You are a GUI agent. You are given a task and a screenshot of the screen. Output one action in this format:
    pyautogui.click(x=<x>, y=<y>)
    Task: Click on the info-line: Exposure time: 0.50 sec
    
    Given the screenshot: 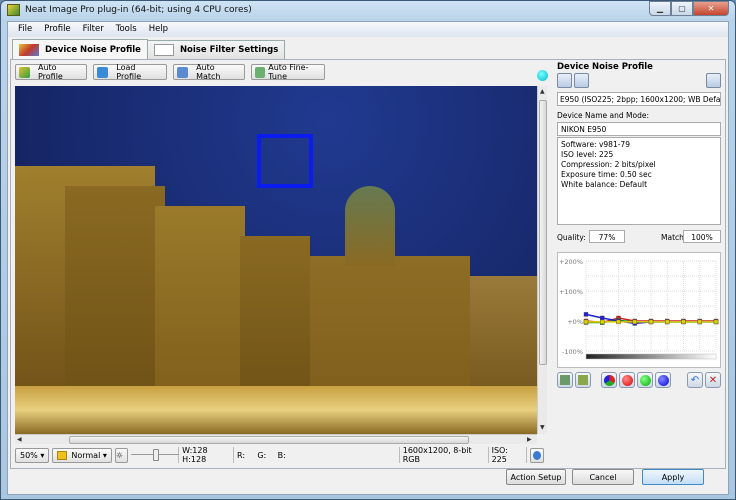 What is the action you would take?
    pyautogui.click(x=606, y=174)
    